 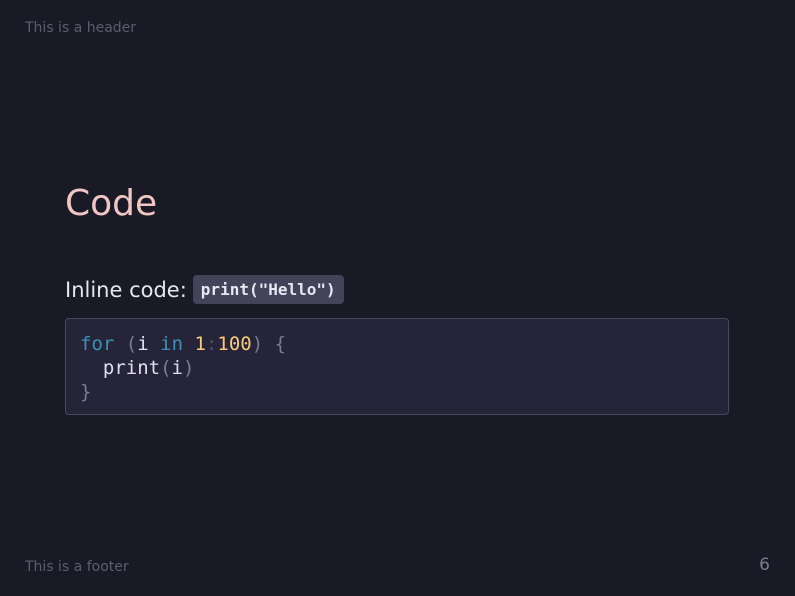 I want to click on page-number: 6, so click(x=764, y=565).